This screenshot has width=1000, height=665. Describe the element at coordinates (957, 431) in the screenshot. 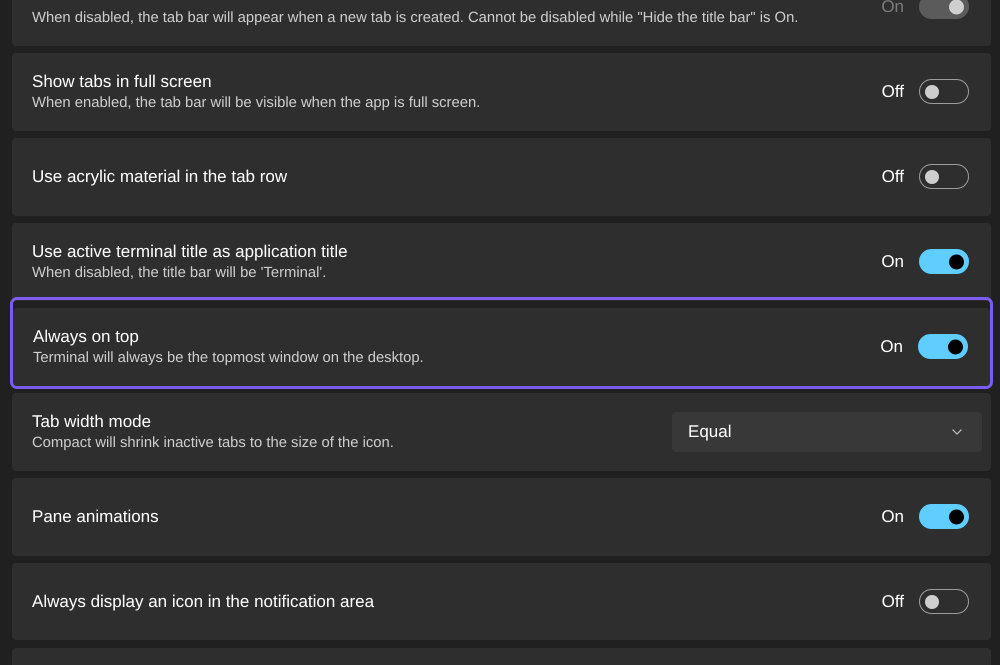

I see `chevron-down-icon` at that location.